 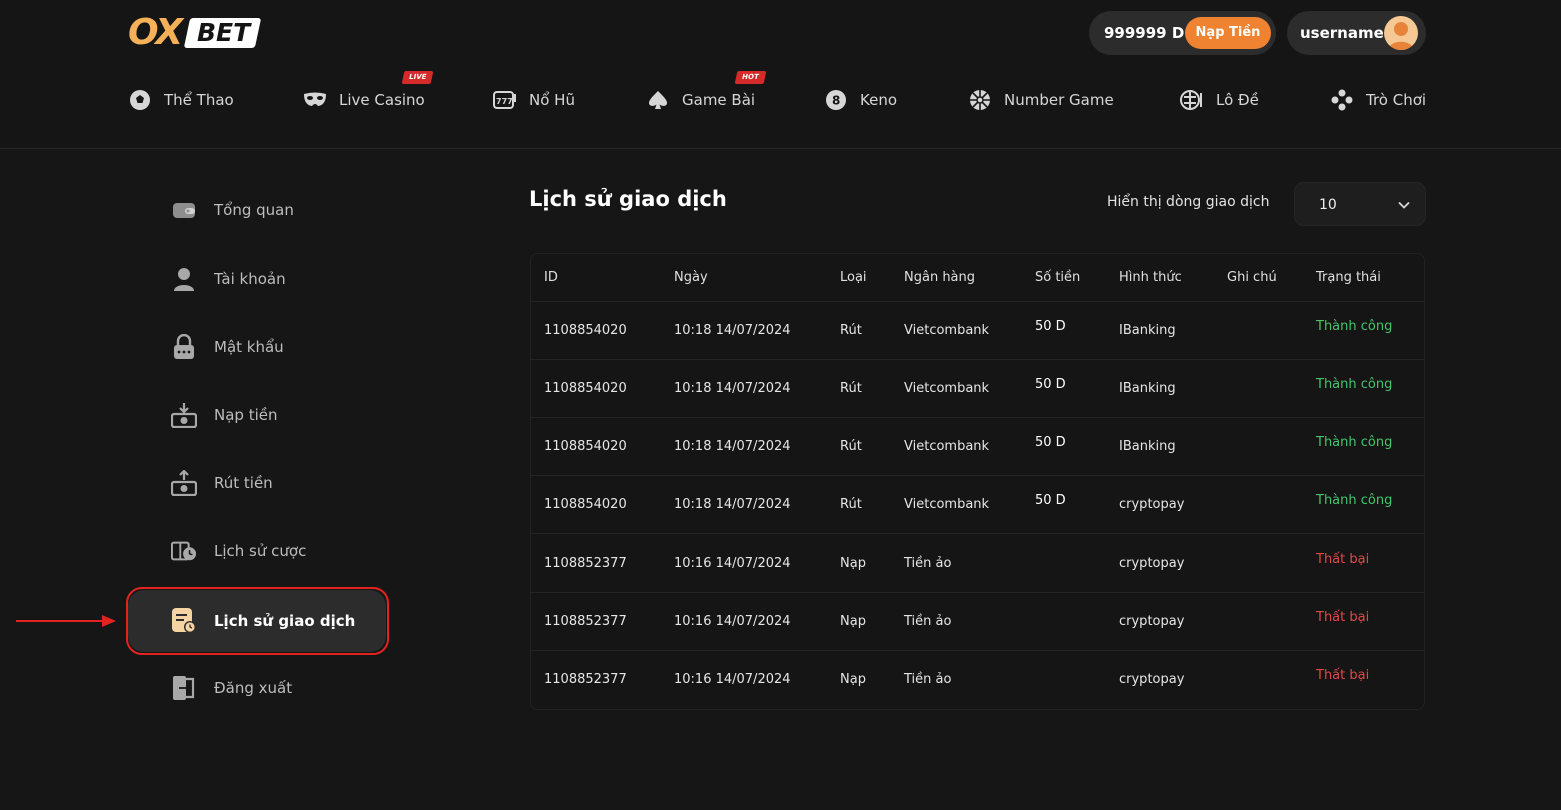 I want to click on svg-text: 777, so click(x=504, y=101).